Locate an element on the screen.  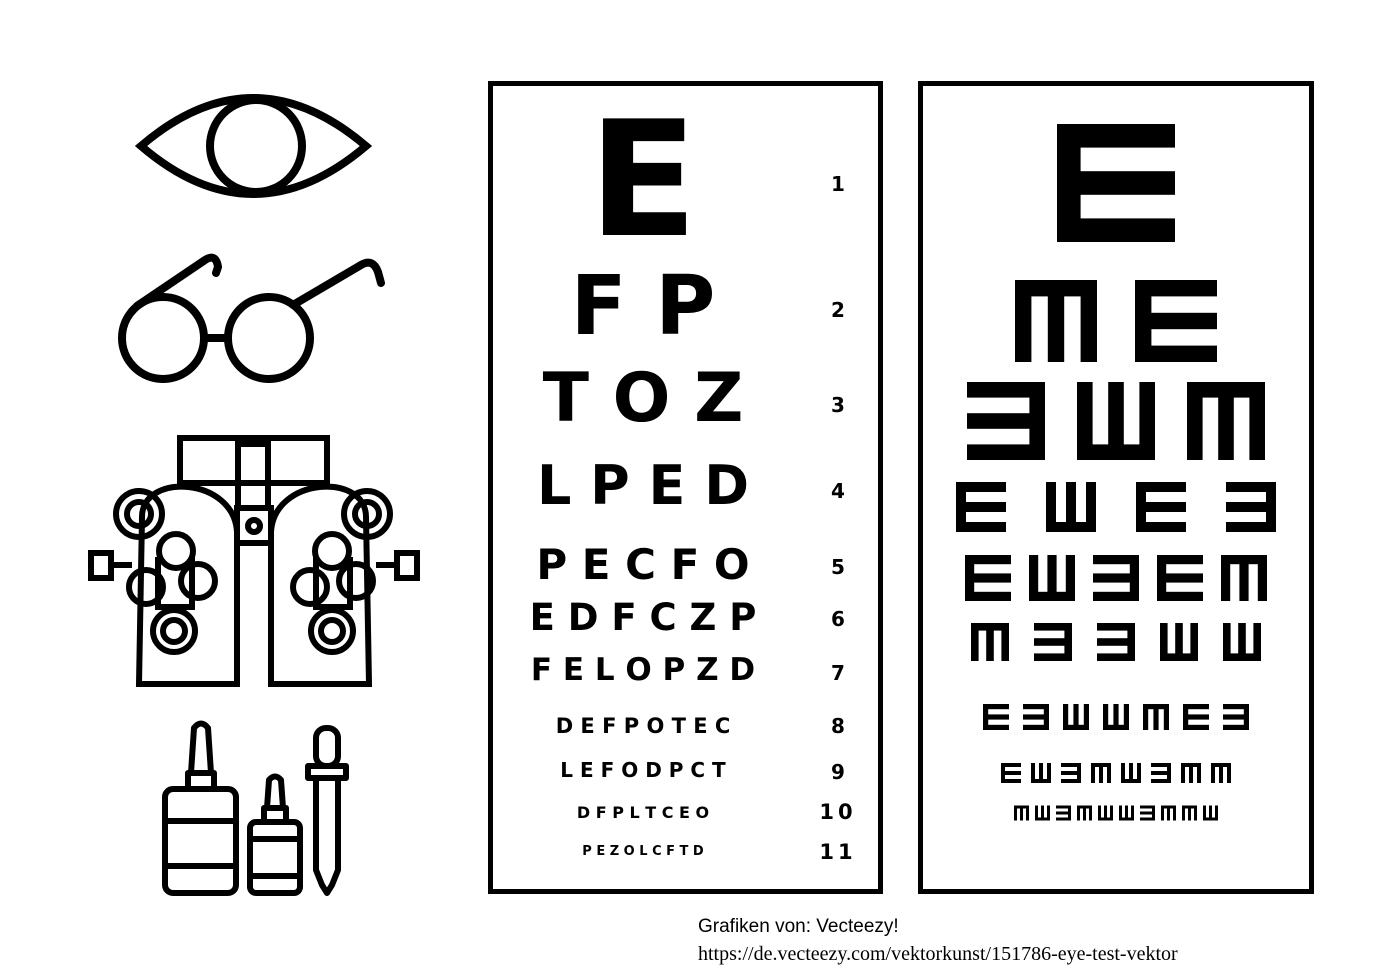
snellen-row-5: P E C F O is located at coordinates (643, 564).